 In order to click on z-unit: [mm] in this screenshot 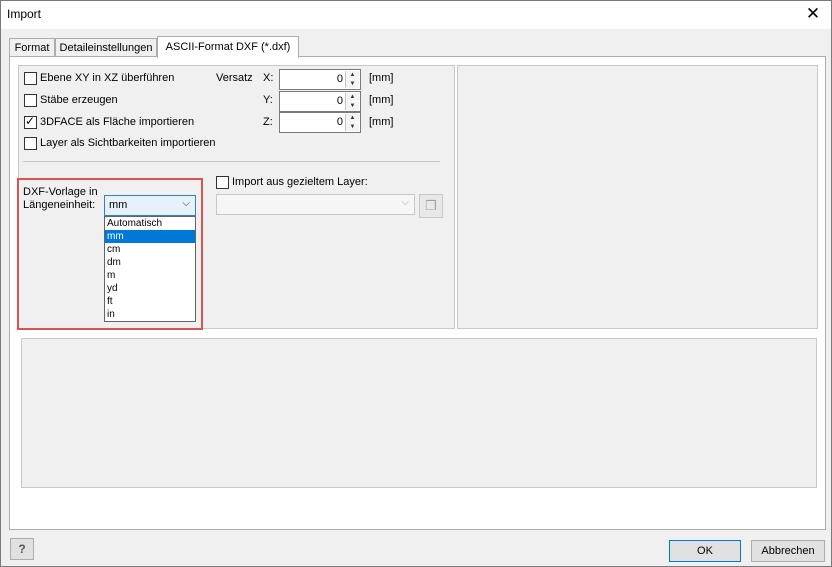, I will do `click(381, 122)`.